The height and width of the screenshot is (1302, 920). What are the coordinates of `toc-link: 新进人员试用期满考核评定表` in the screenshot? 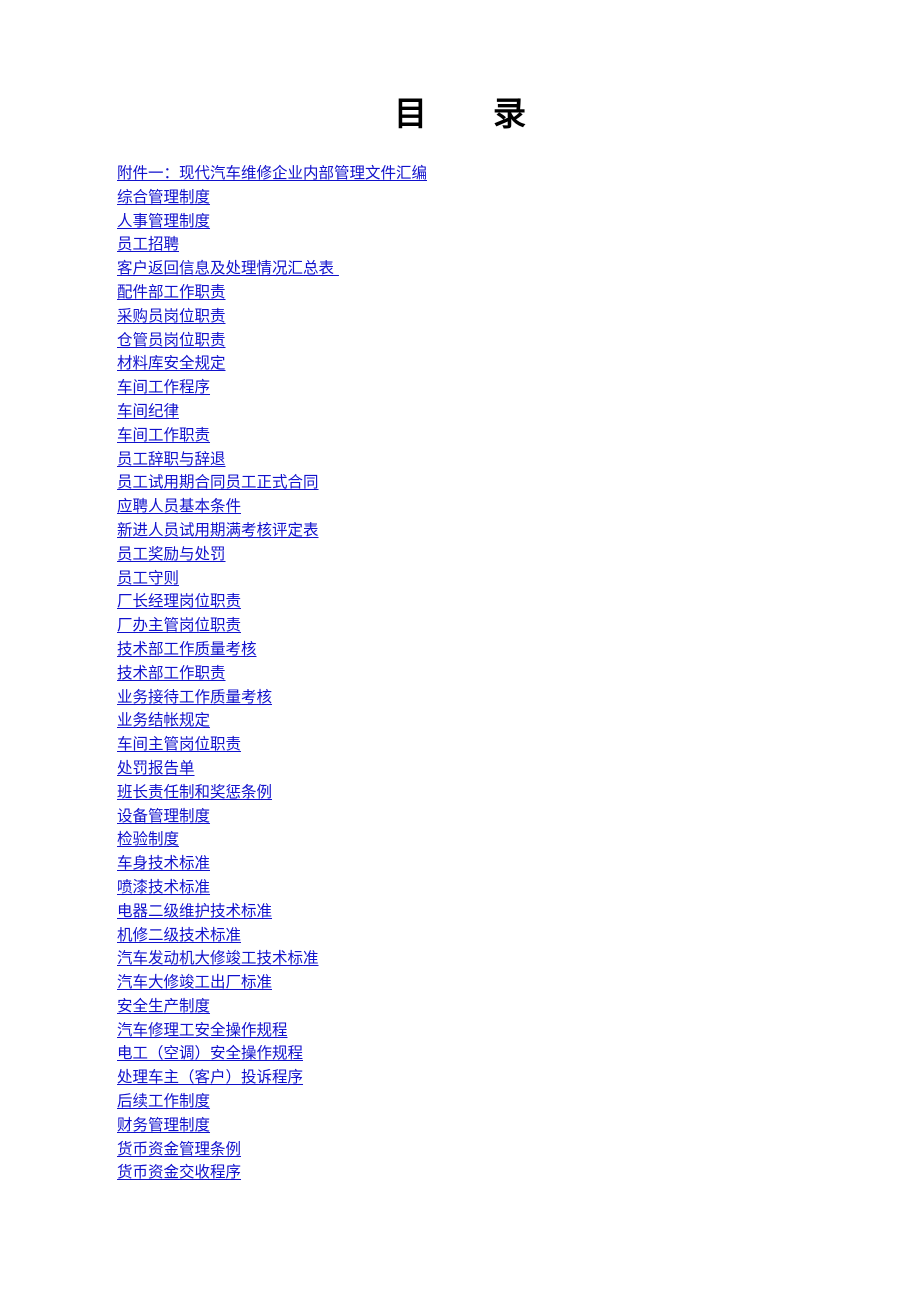 It's located at (218, 530).